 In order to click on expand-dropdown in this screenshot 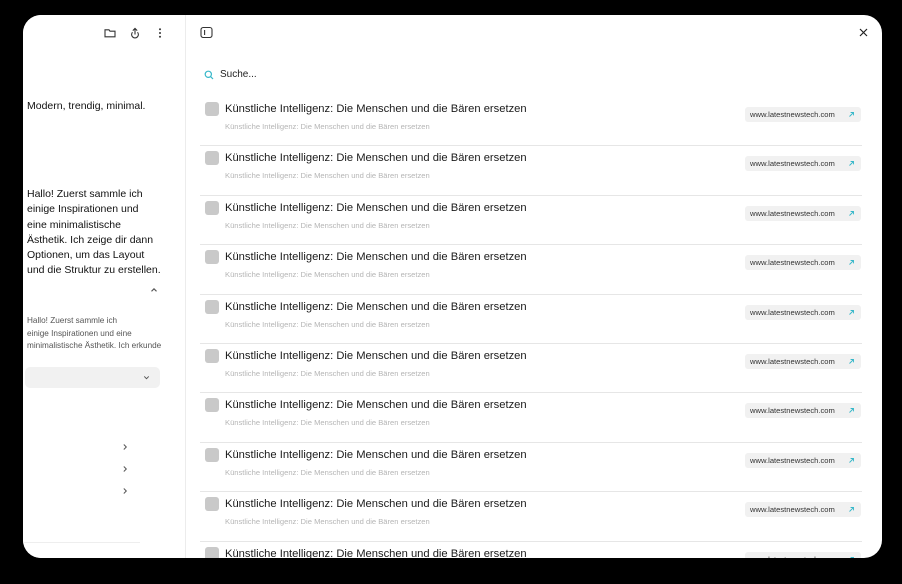, I will do `click(92, 377)`.